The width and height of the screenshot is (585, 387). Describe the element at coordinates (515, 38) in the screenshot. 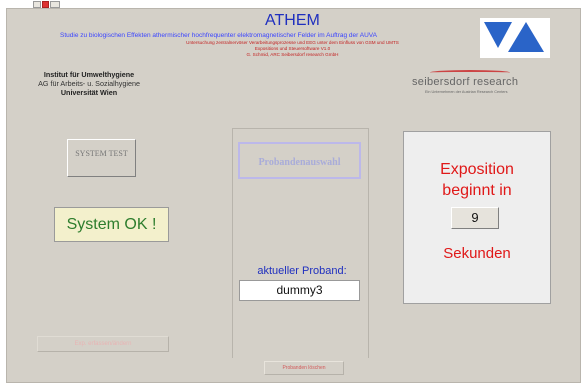

I see `auva-logo-icon` at that location.